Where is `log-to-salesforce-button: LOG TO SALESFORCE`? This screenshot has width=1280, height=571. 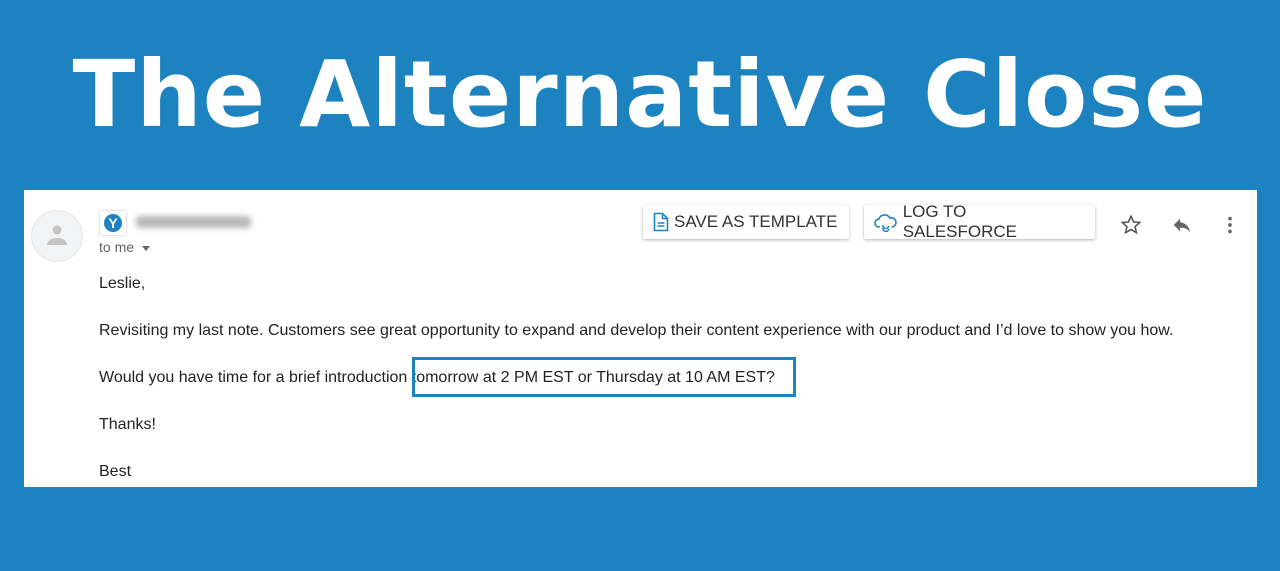
log-to-salesforce-button: LOG TO SALESFORCE is located at coordinates (979, 221).